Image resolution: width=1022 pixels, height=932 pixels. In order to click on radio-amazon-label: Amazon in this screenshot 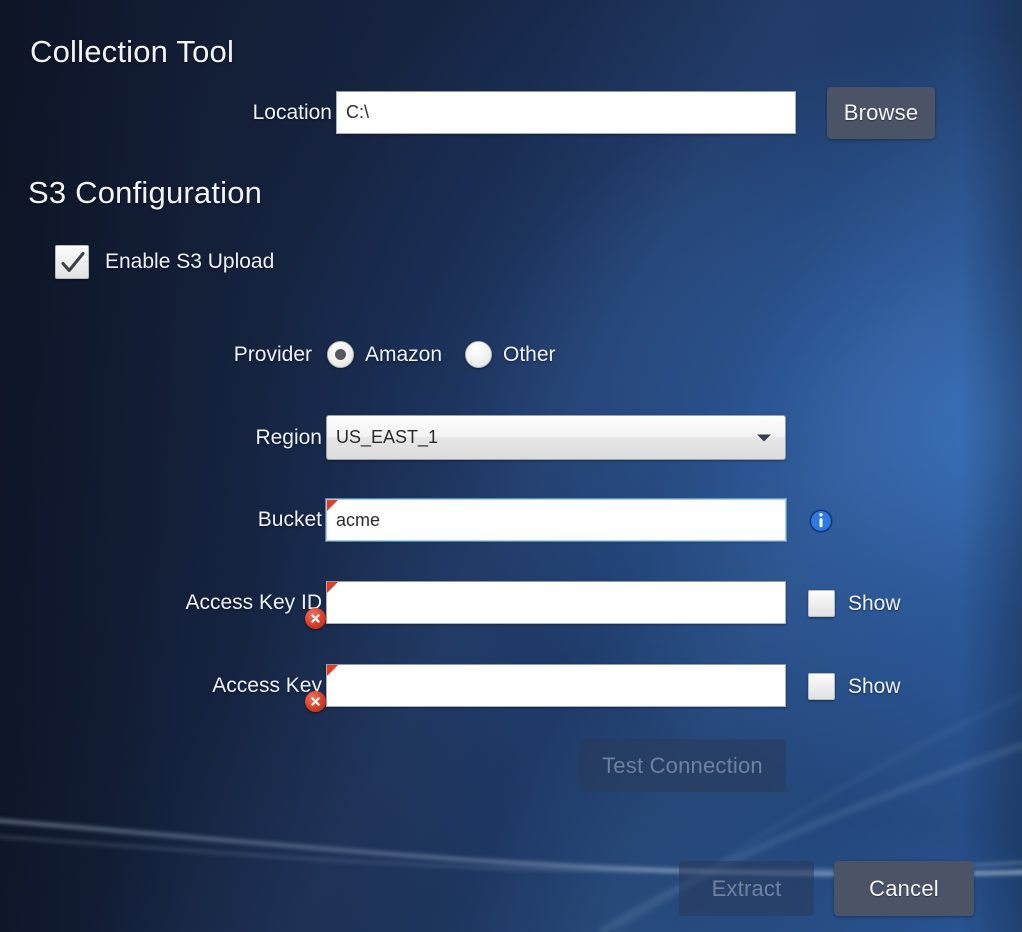, I will do `click(404, 354)`.